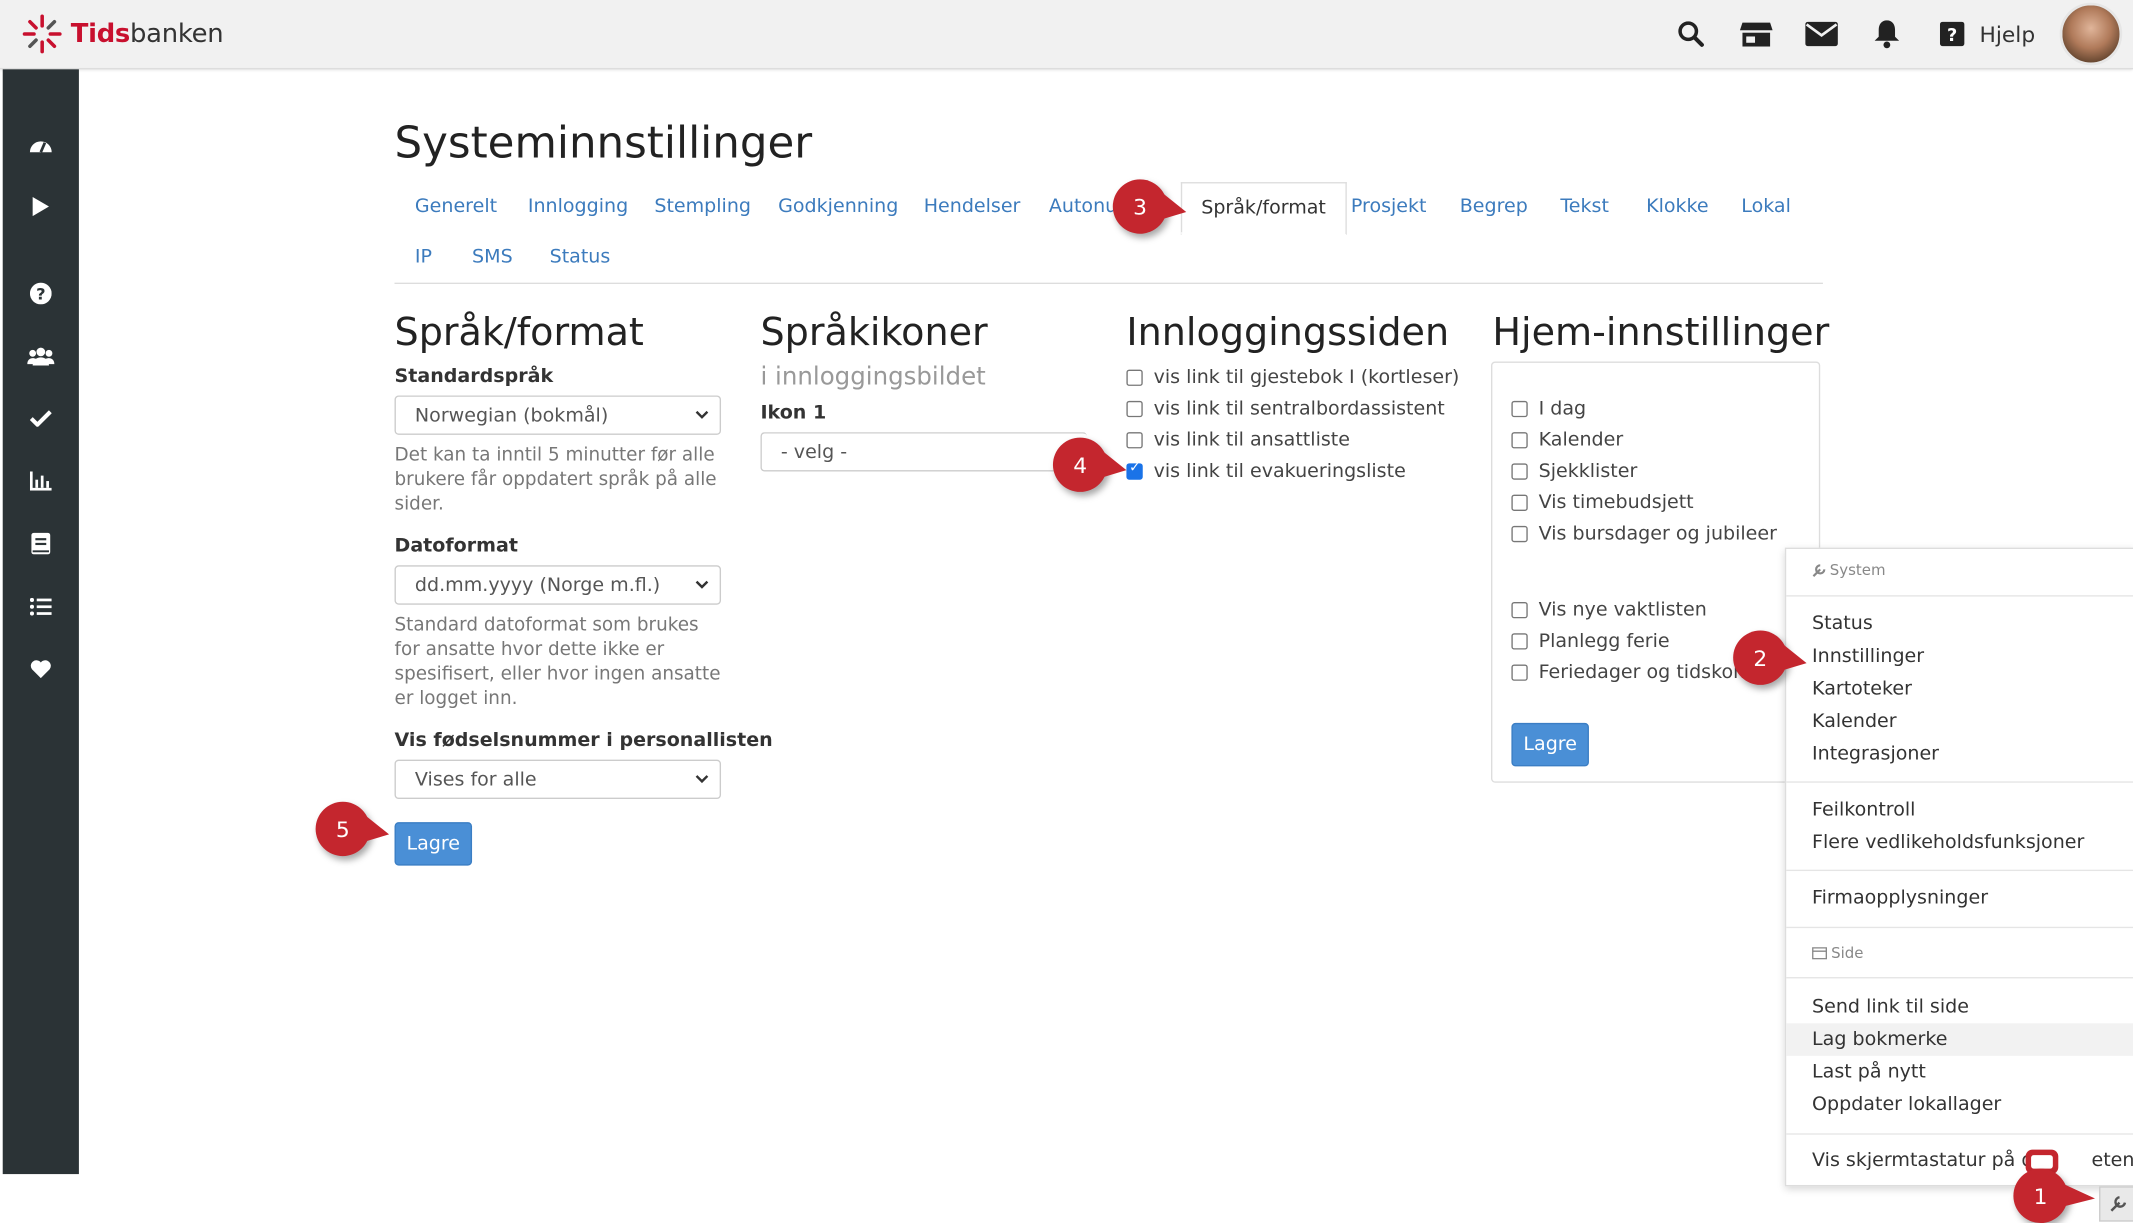  What do you see at coordinates (1550, 744) in the screenshot?
I see `home-save-button: Lagre` at bounding box center [1550, 744].